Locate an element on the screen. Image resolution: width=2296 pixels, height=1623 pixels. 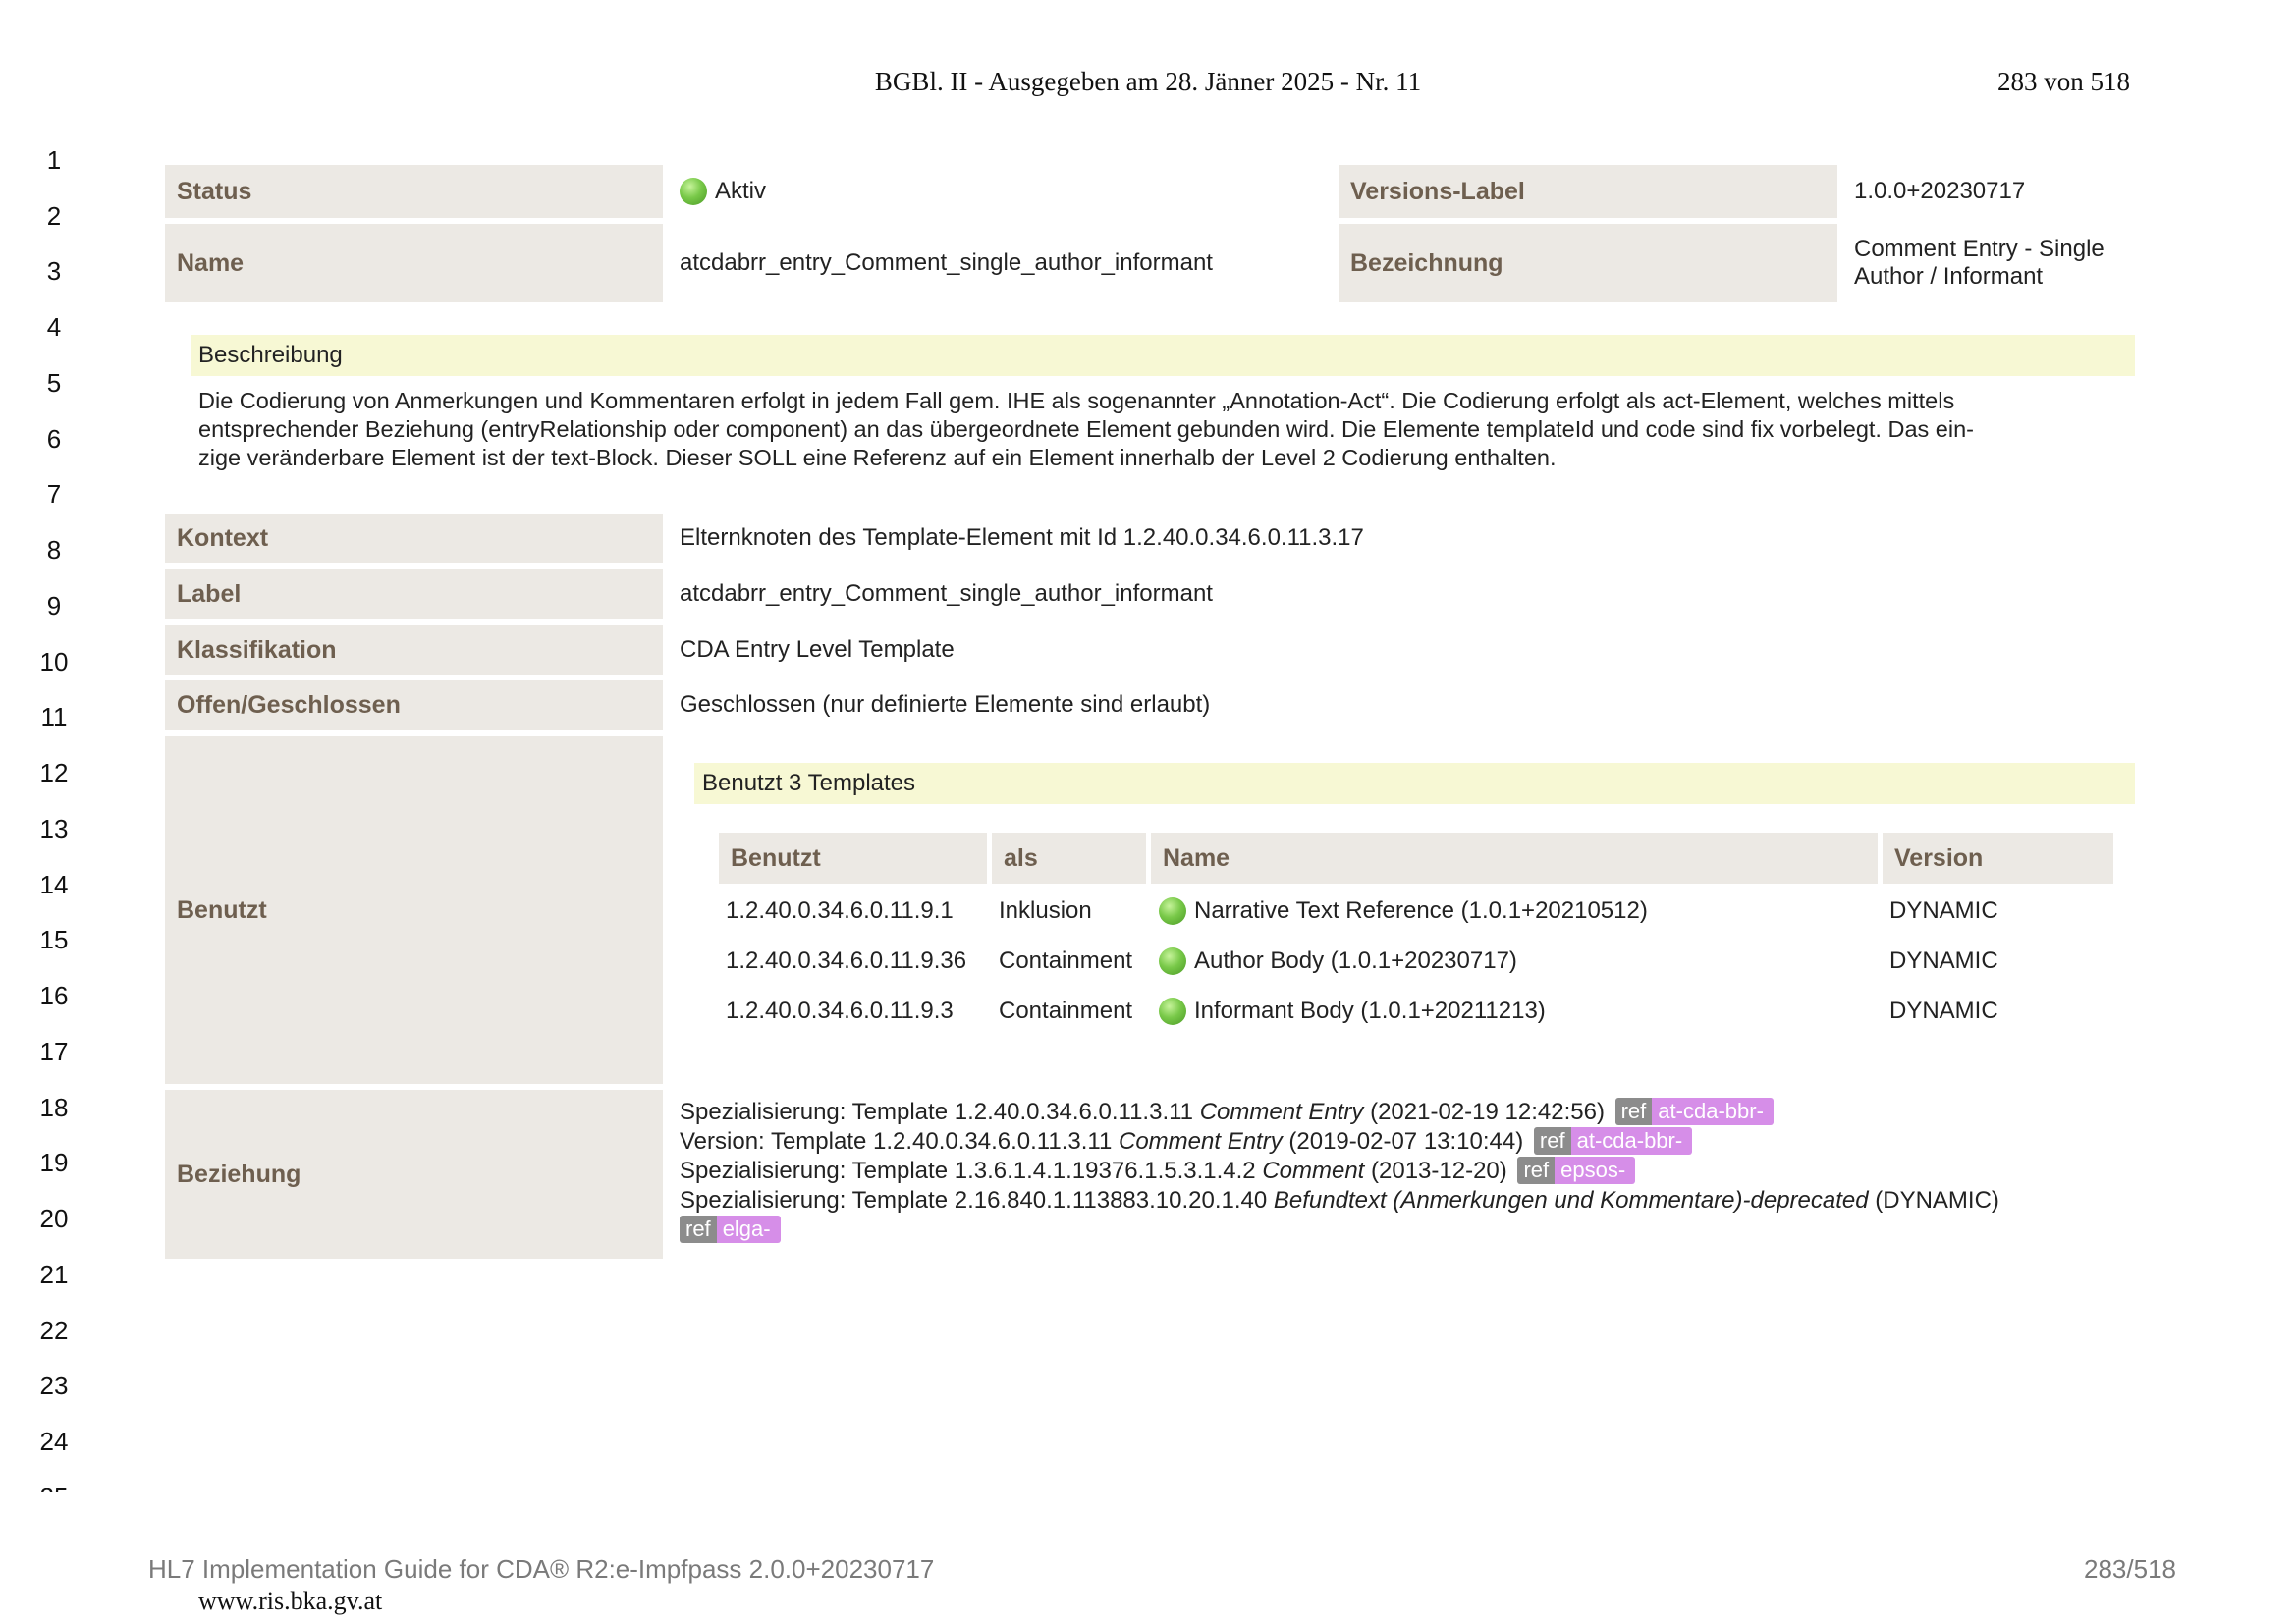
col-version: Version is located at coordinates (1998, 858).